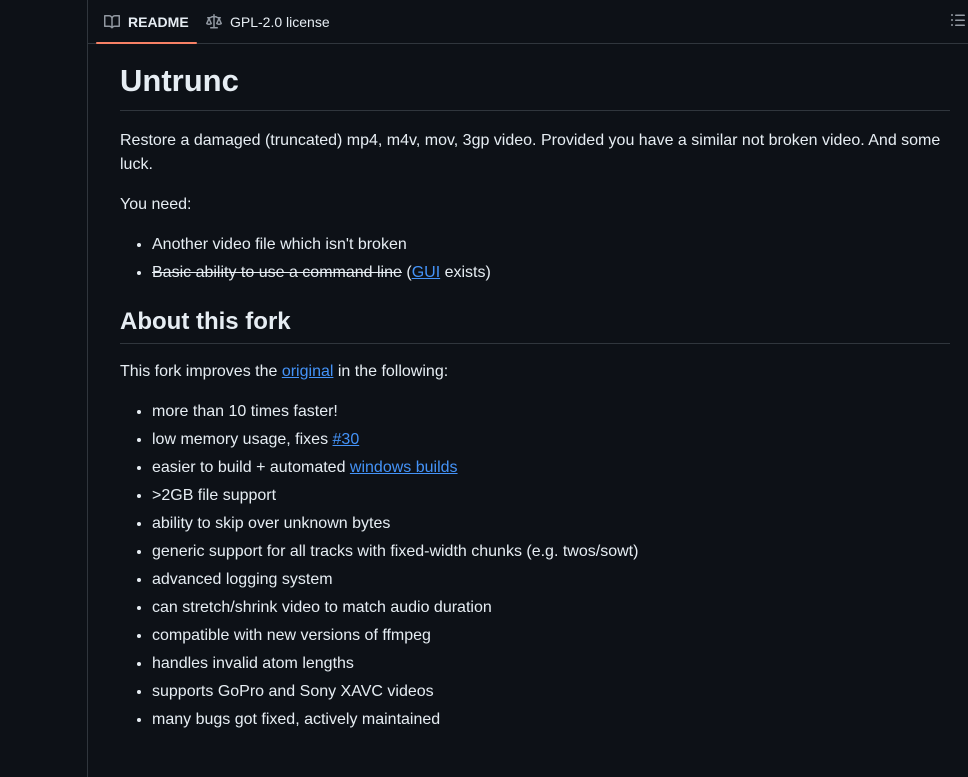 Image resolution: width=968 pixels, height=777 pixels. What do you see at coordinates (551, 245) in the screenshot?
I see `list-item: Another video file which isn't broken` at bounding box center [551, 245].